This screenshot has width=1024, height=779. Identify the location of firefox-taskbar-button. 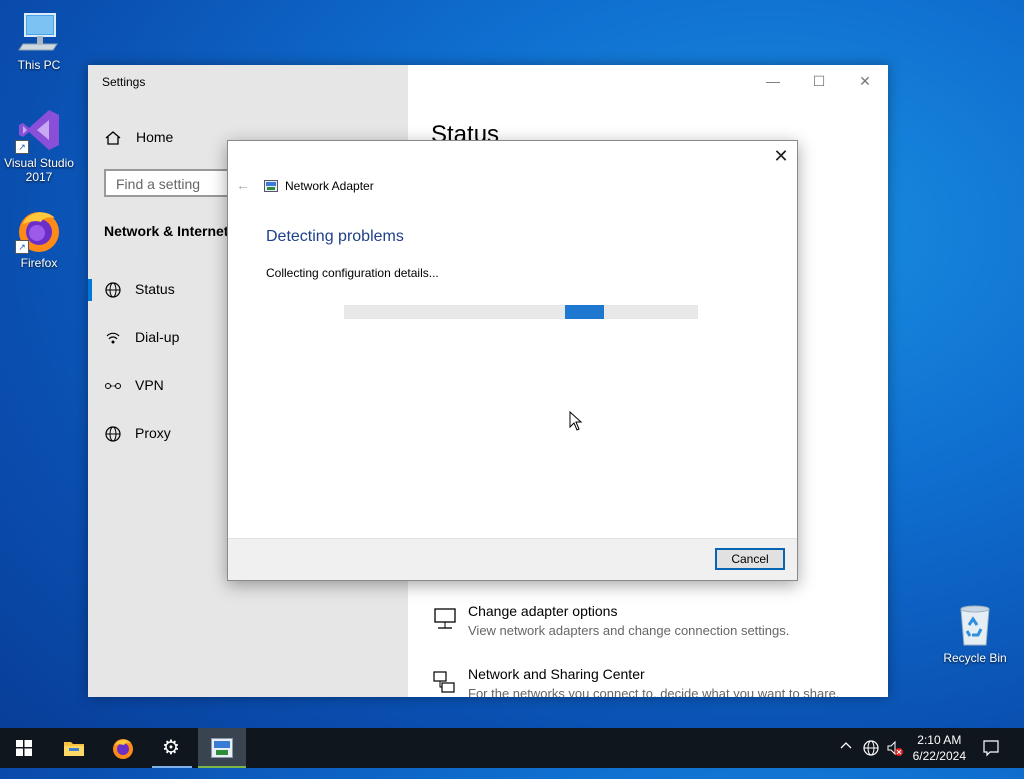
(123, 748).